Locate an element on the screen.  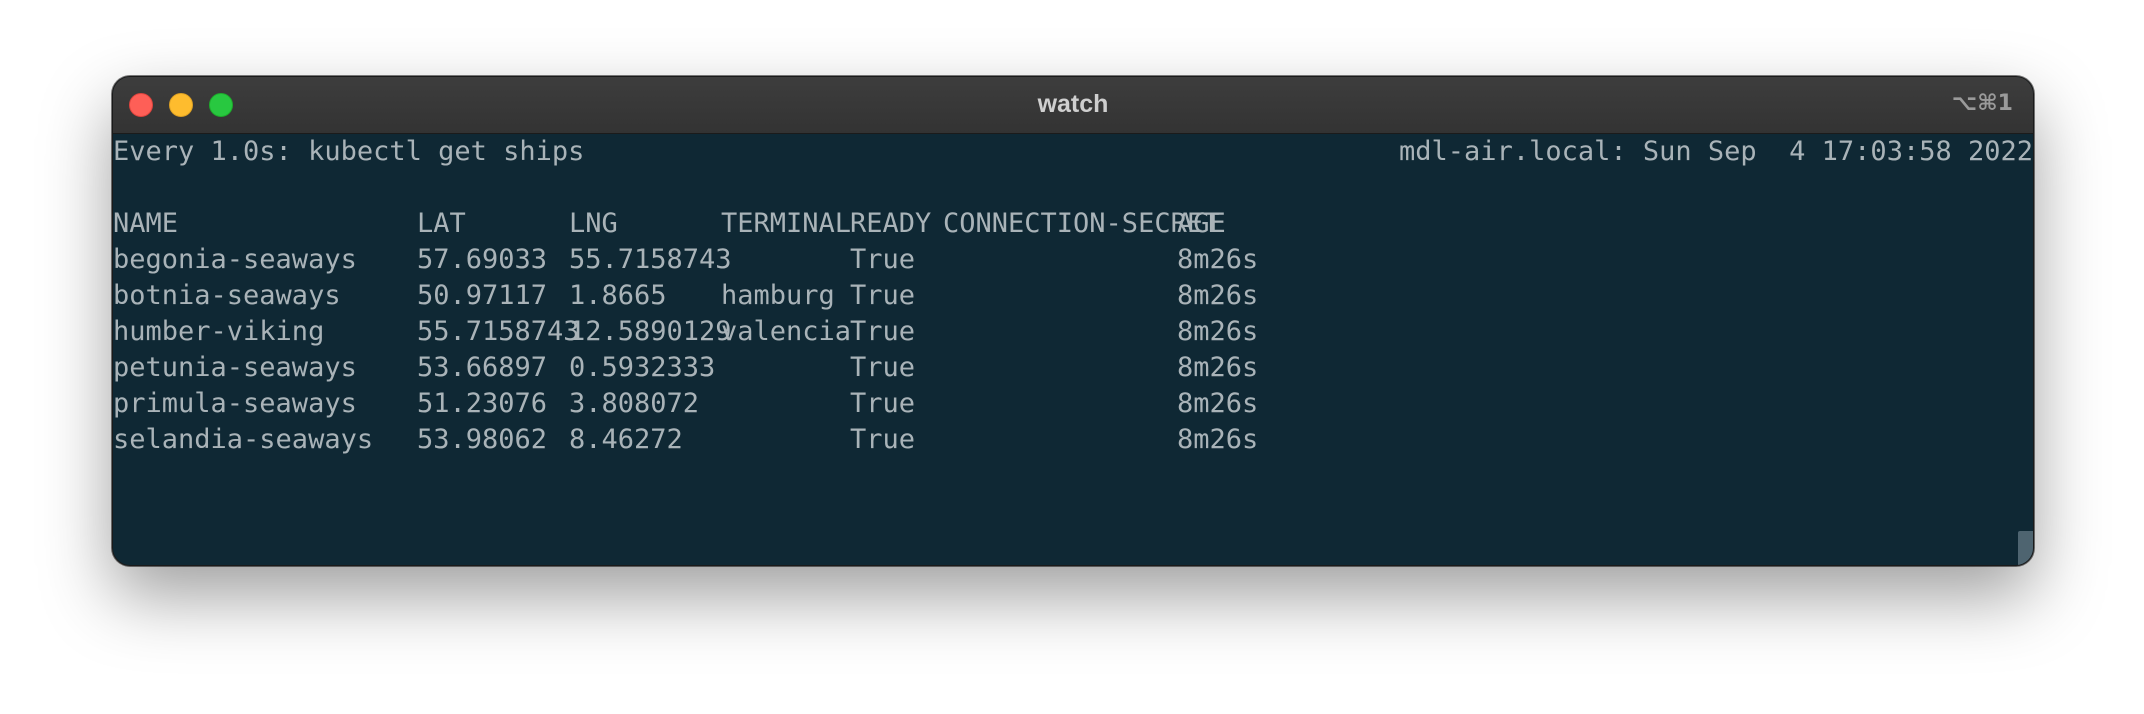
column-header: TERMINAL is located at coordinates (786, 223).